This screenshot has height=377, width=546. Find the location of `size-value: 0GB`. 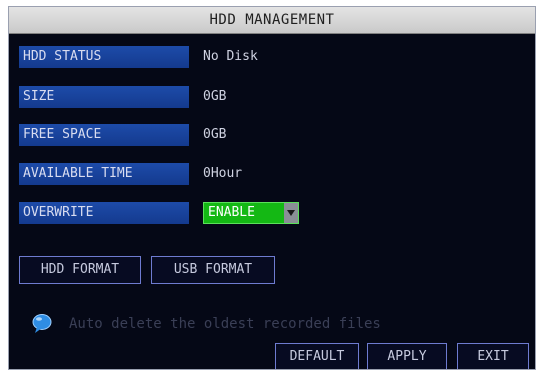

size-value: 0GB is located at coordinates (215, 96).